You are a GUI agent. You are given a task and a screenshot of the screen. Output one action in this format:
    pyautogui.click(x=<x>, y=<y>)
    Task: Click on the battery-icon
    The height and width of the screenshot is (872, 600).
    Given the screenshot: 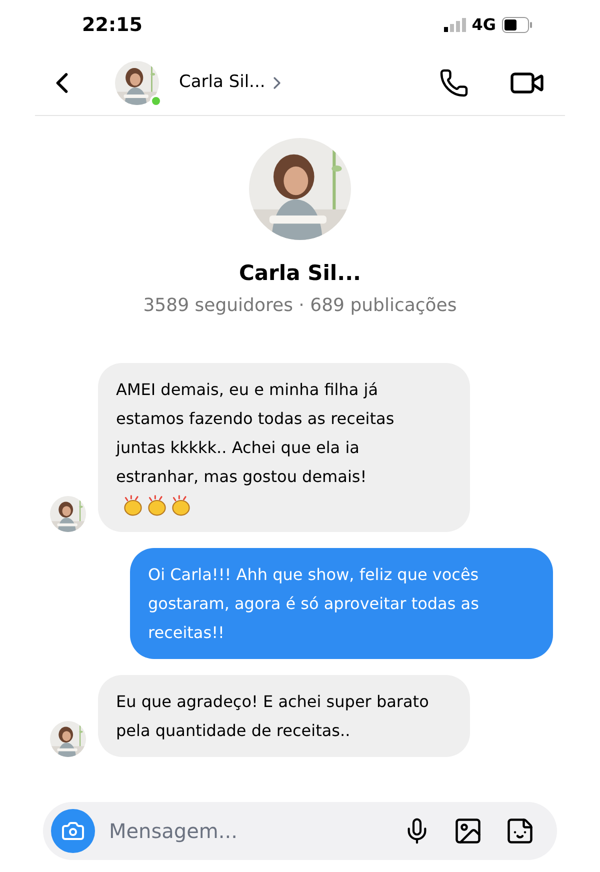 What is the action you would take?
    pyautogui.click(x=517, y=25)
    